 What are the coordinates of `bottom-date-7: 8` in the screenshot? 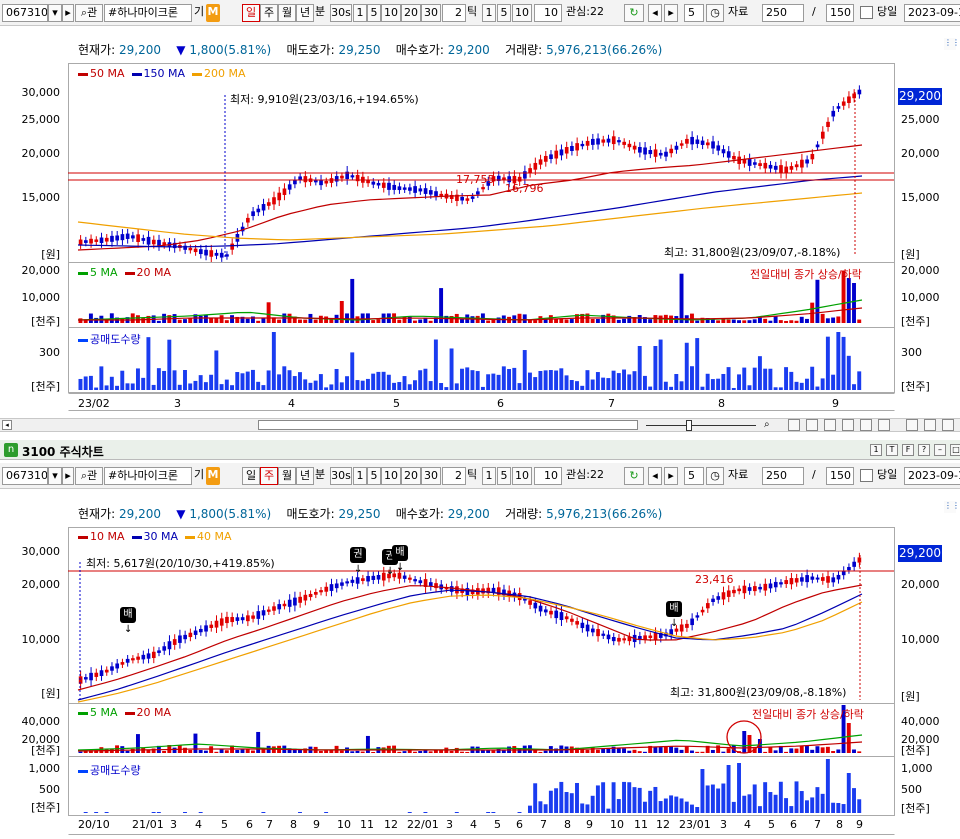 It's located at (293, 824).